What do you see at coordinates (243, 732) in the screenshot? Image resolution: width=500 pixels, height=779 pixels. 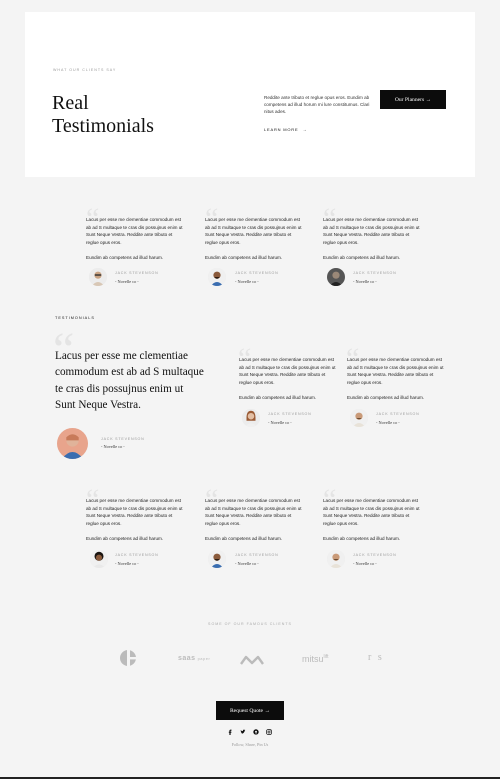 I see `twitter-icon` at bounding box center [243, 732].